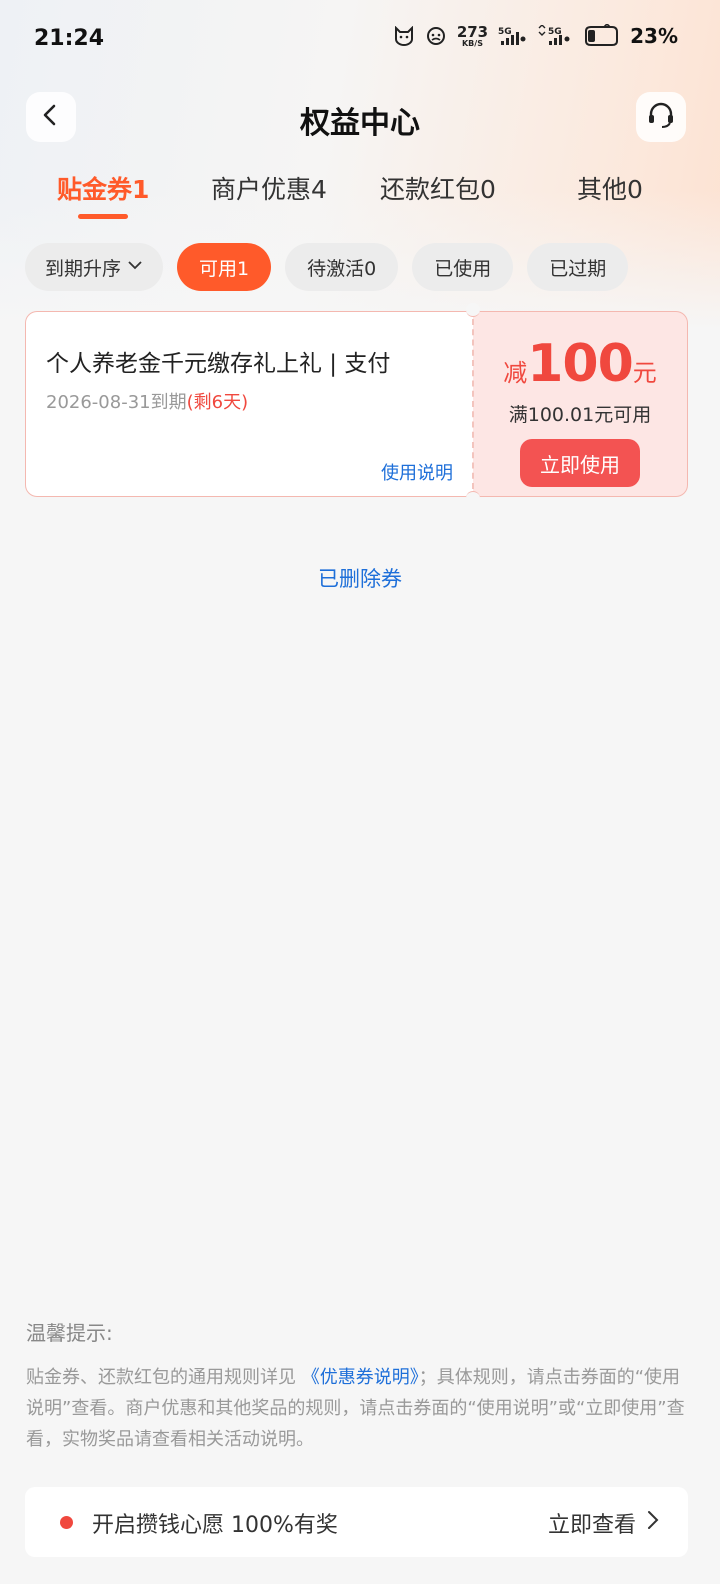 This screenshot has width=720, height=1584. I want to click on network-speed: 273 KB/S, so click(472, 35).